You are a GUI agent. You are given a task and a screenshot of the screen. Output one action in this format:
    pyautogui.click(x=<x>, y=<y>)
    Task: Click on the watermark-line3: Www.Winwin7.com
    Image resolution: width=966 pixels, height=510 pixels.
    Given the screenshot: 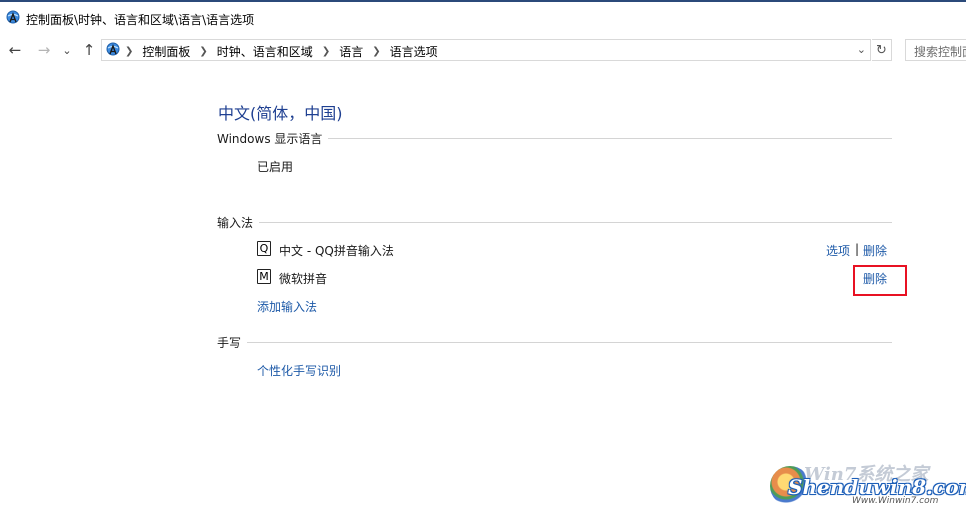 What is the action you would take?
    pyautogui.click(x=895, y=501)
    